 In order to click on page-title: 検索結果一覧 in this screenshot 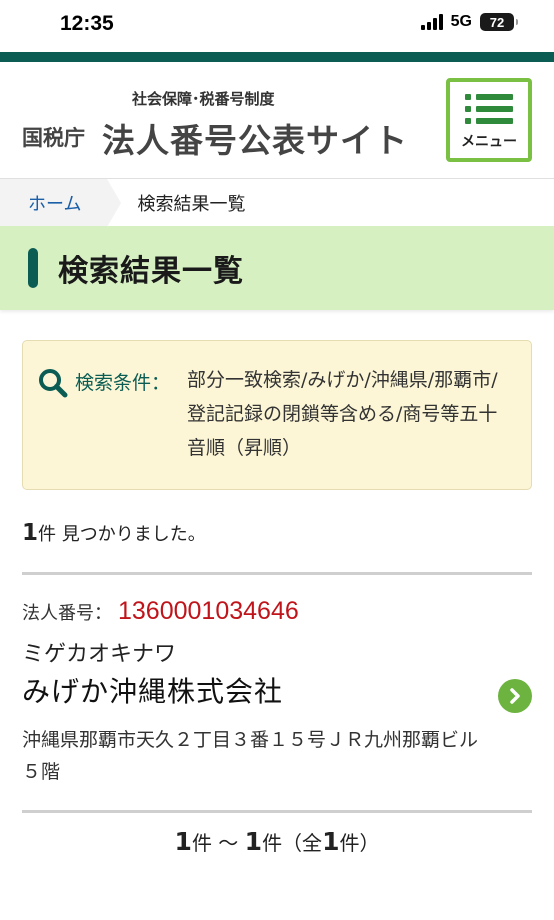, I will do `click(151, 271)`.